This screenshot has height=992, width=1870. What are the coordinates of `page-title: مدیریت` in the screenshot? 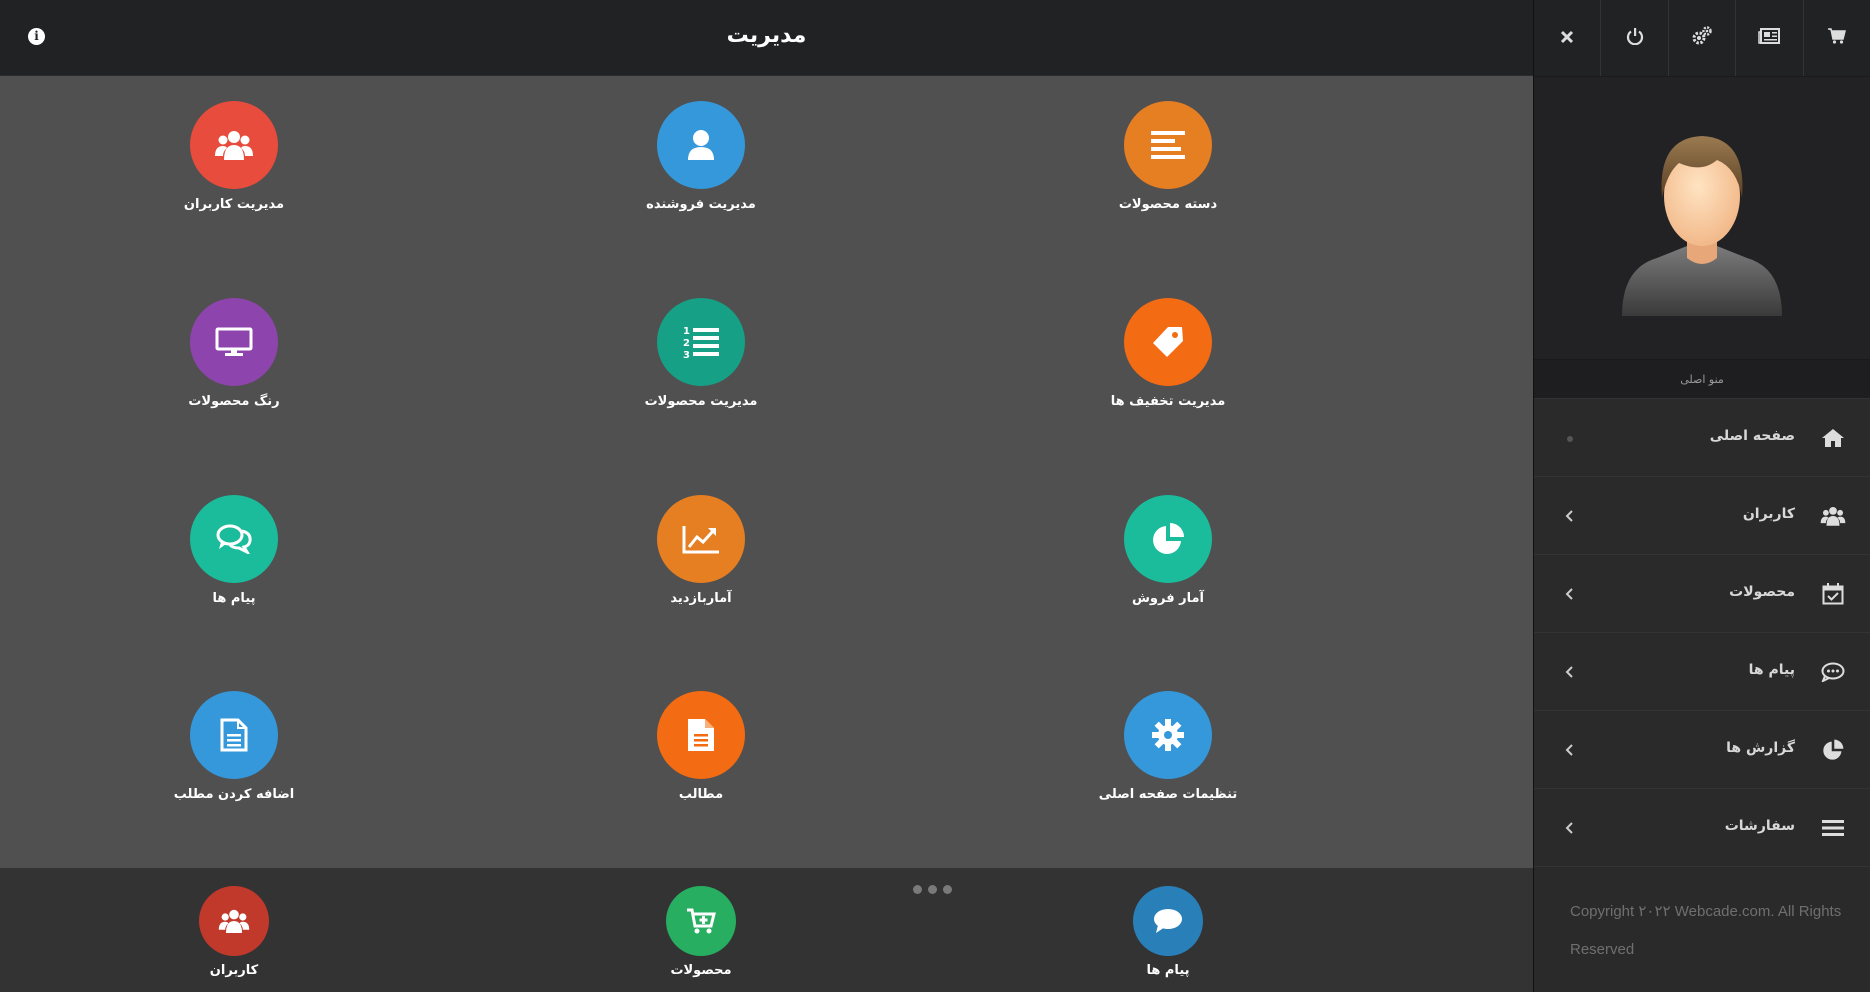 It's located at (766, 35).